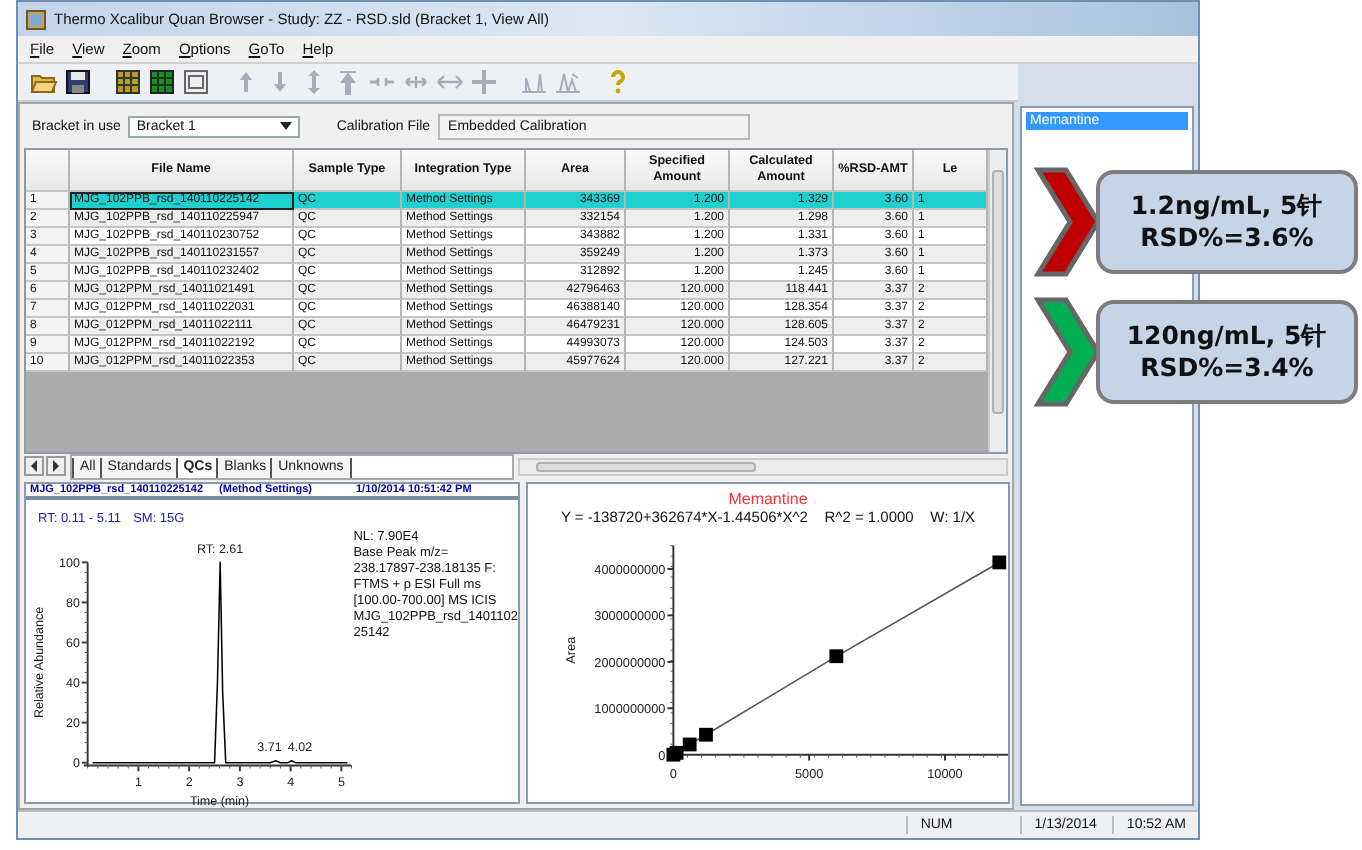 The height and width of the screenshot is (850, 1362). Describe the element at coordinates (568, 82) in the screenshot. I see `peaks-icon` at that location.